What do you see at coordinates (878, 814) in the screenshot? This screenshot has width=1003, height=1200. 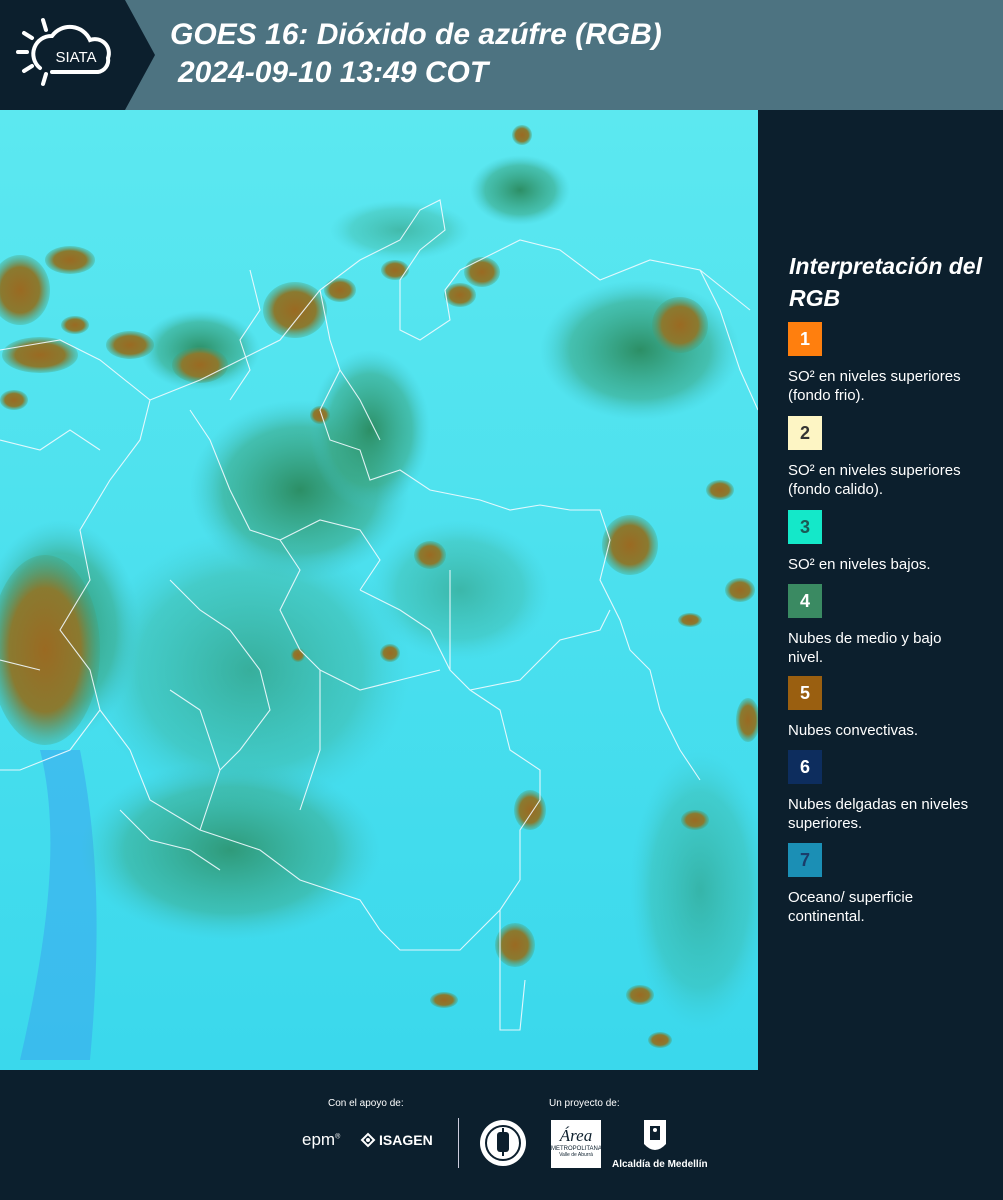 I see `legend-label: Nubes delgadas en niveles superiores.` at bounding box center [878, 814].